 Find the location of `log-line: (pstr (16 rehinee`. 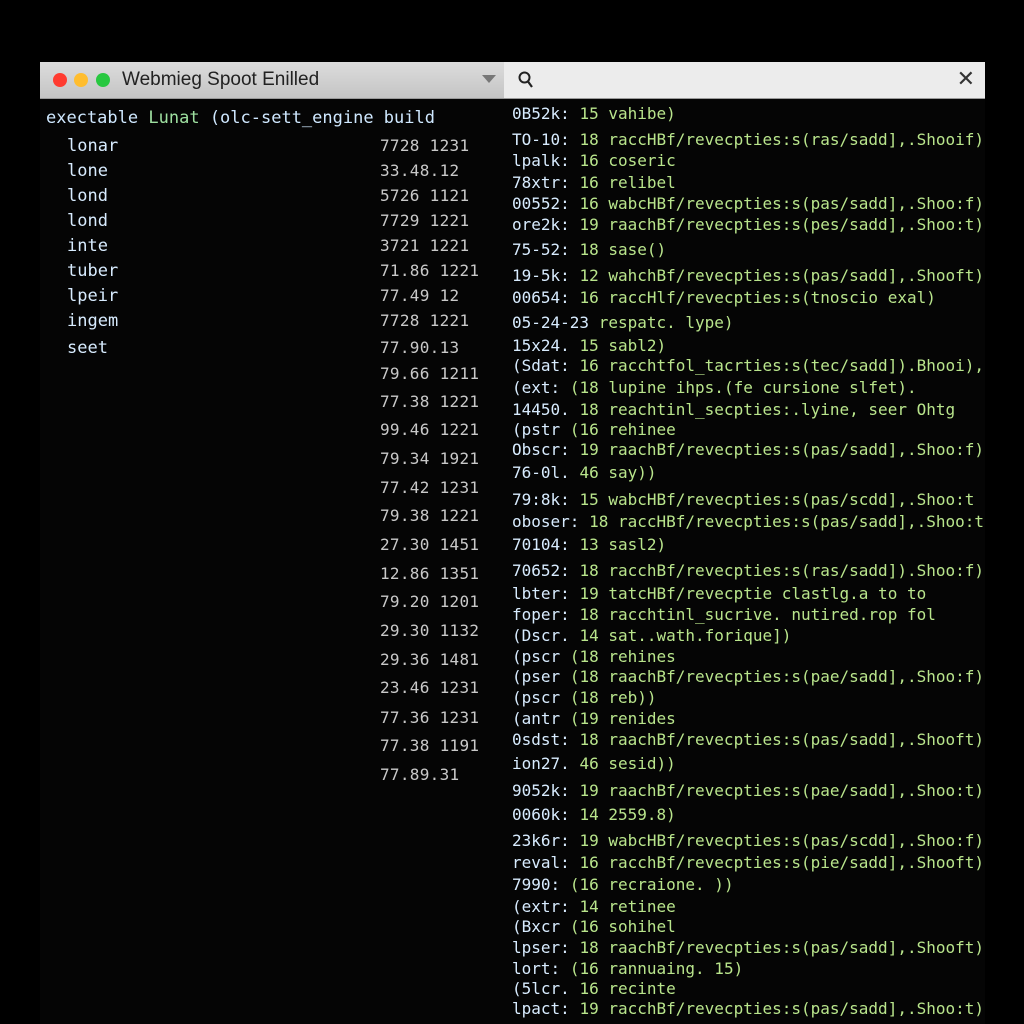

log-line: (pstr (16 rehinee is located at coordinates (594, 429).